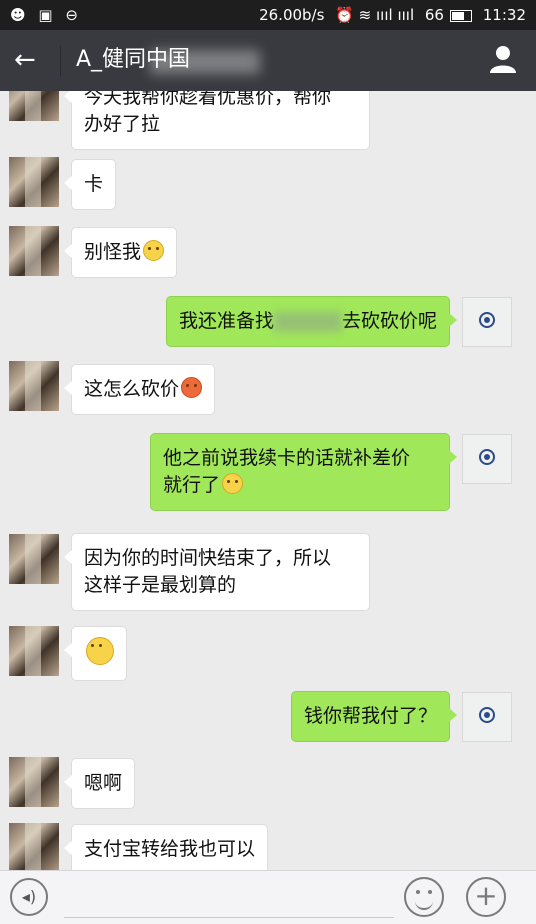 This screenshot has width=536, height=924. I want to click on header-divider, so click(60, 61).